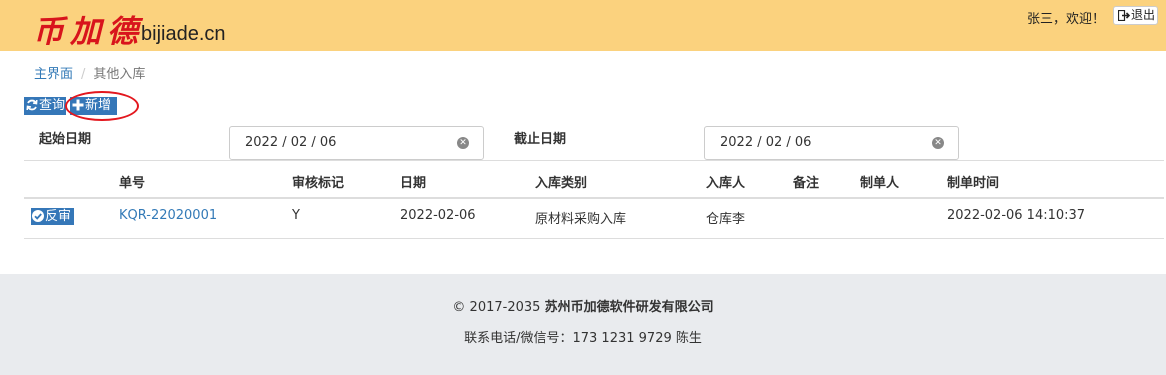 This screenshot has width=1166, height=375. What do you see at coordinates (629, 307) in the screenshot?
I see `company-name: 苏州币加德软件研发有限公司` at bounding box center [629, 307].